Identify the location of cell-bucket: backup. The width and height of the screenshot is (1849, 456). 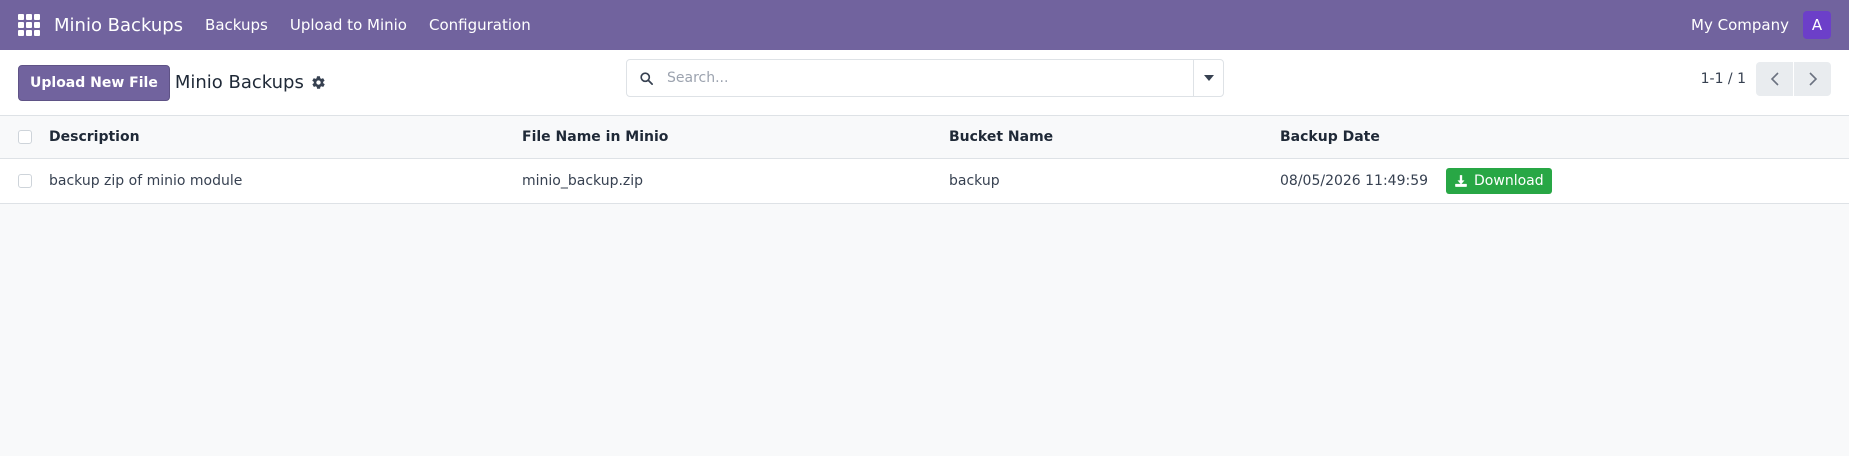
(1114, 181).